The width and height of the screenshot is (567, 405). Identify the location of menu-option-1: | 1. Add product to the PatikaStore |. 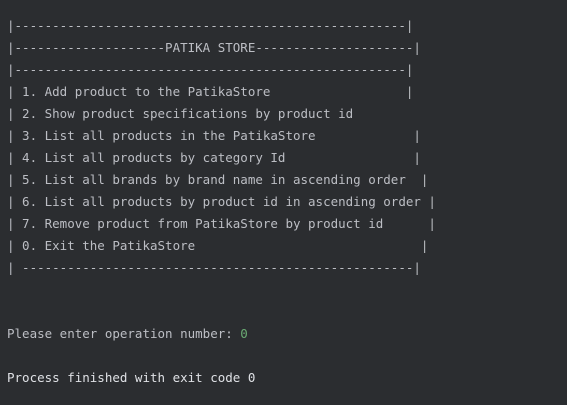
(210, 91).